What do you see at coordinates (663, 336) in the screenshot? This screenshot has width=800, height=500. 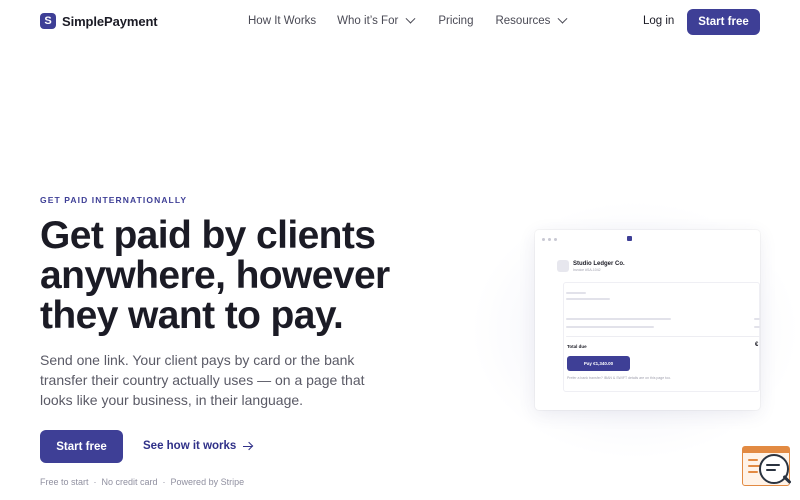 I see `divider` at bounding box center [663, 336].